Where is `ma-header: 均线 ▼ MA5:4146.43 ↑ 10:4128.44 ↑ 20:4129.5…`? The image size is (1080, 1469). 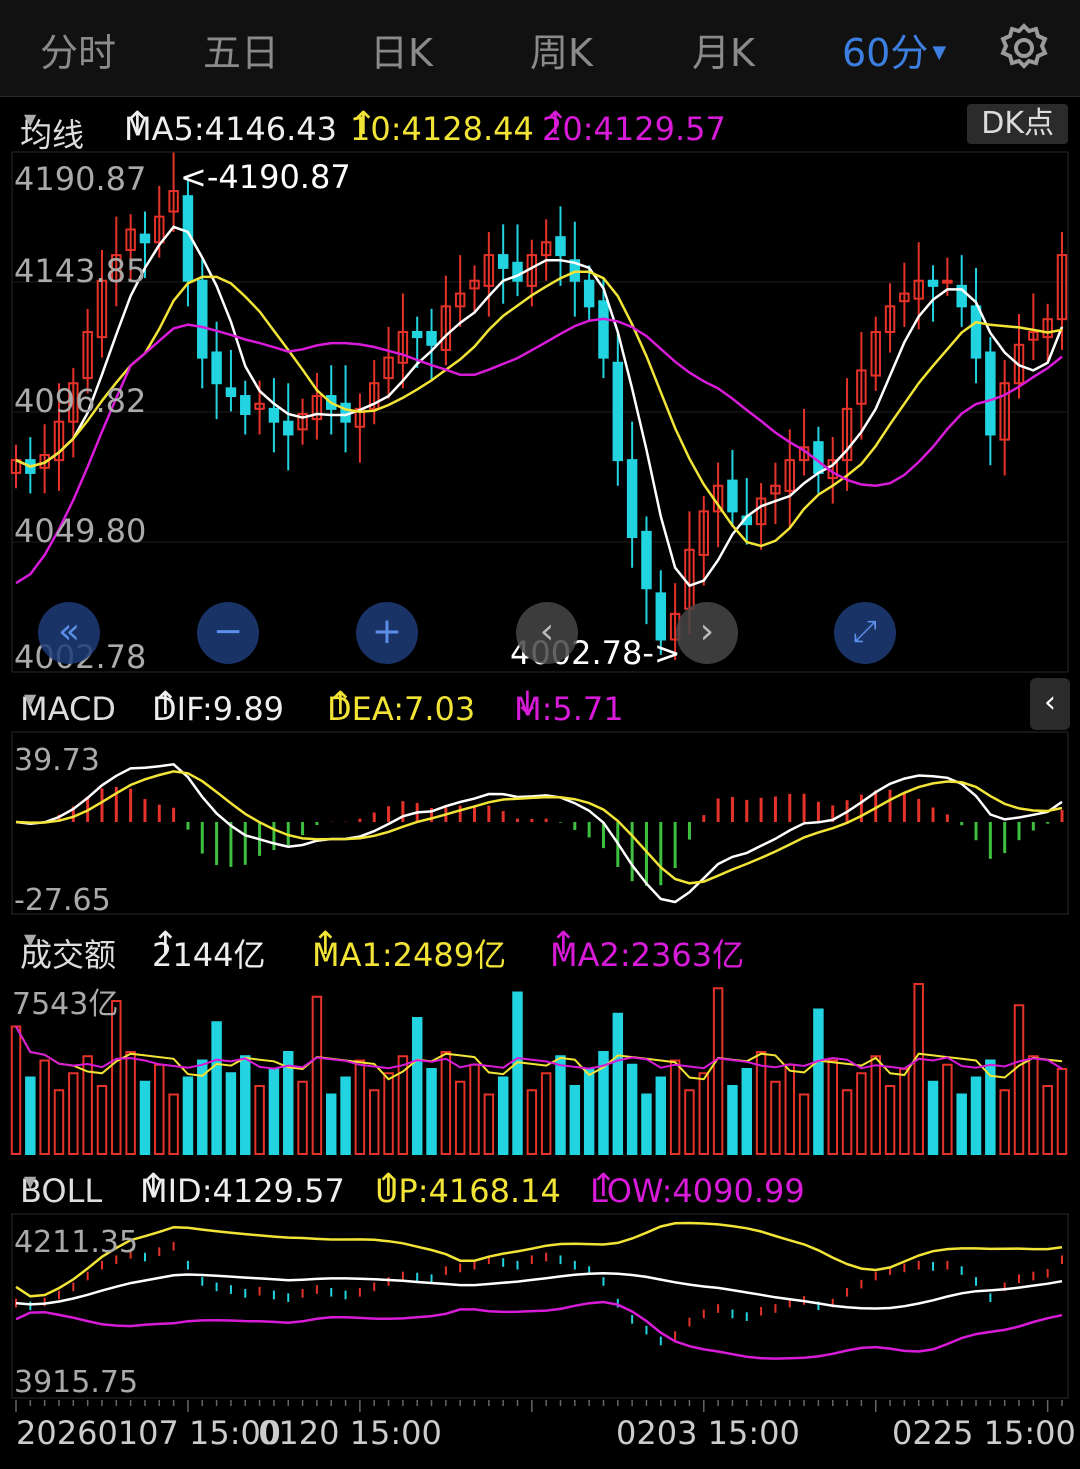
ma-header: 均线 ▼ MA5:4146.43 ↑ 10:4128.44 ↑ 20:4129.5… is located at coordinates (540, 126).